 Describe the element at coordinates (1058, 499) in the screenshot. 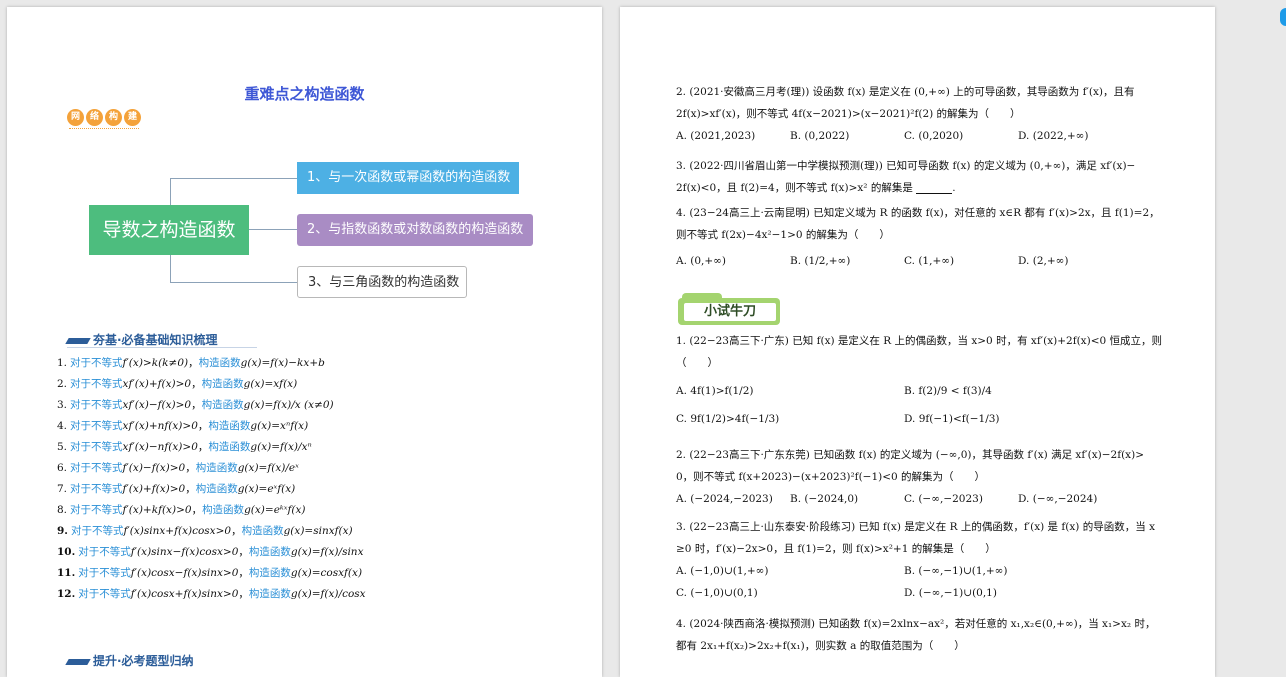

I see `option-d: D. (−∞,−2024)` at that location.